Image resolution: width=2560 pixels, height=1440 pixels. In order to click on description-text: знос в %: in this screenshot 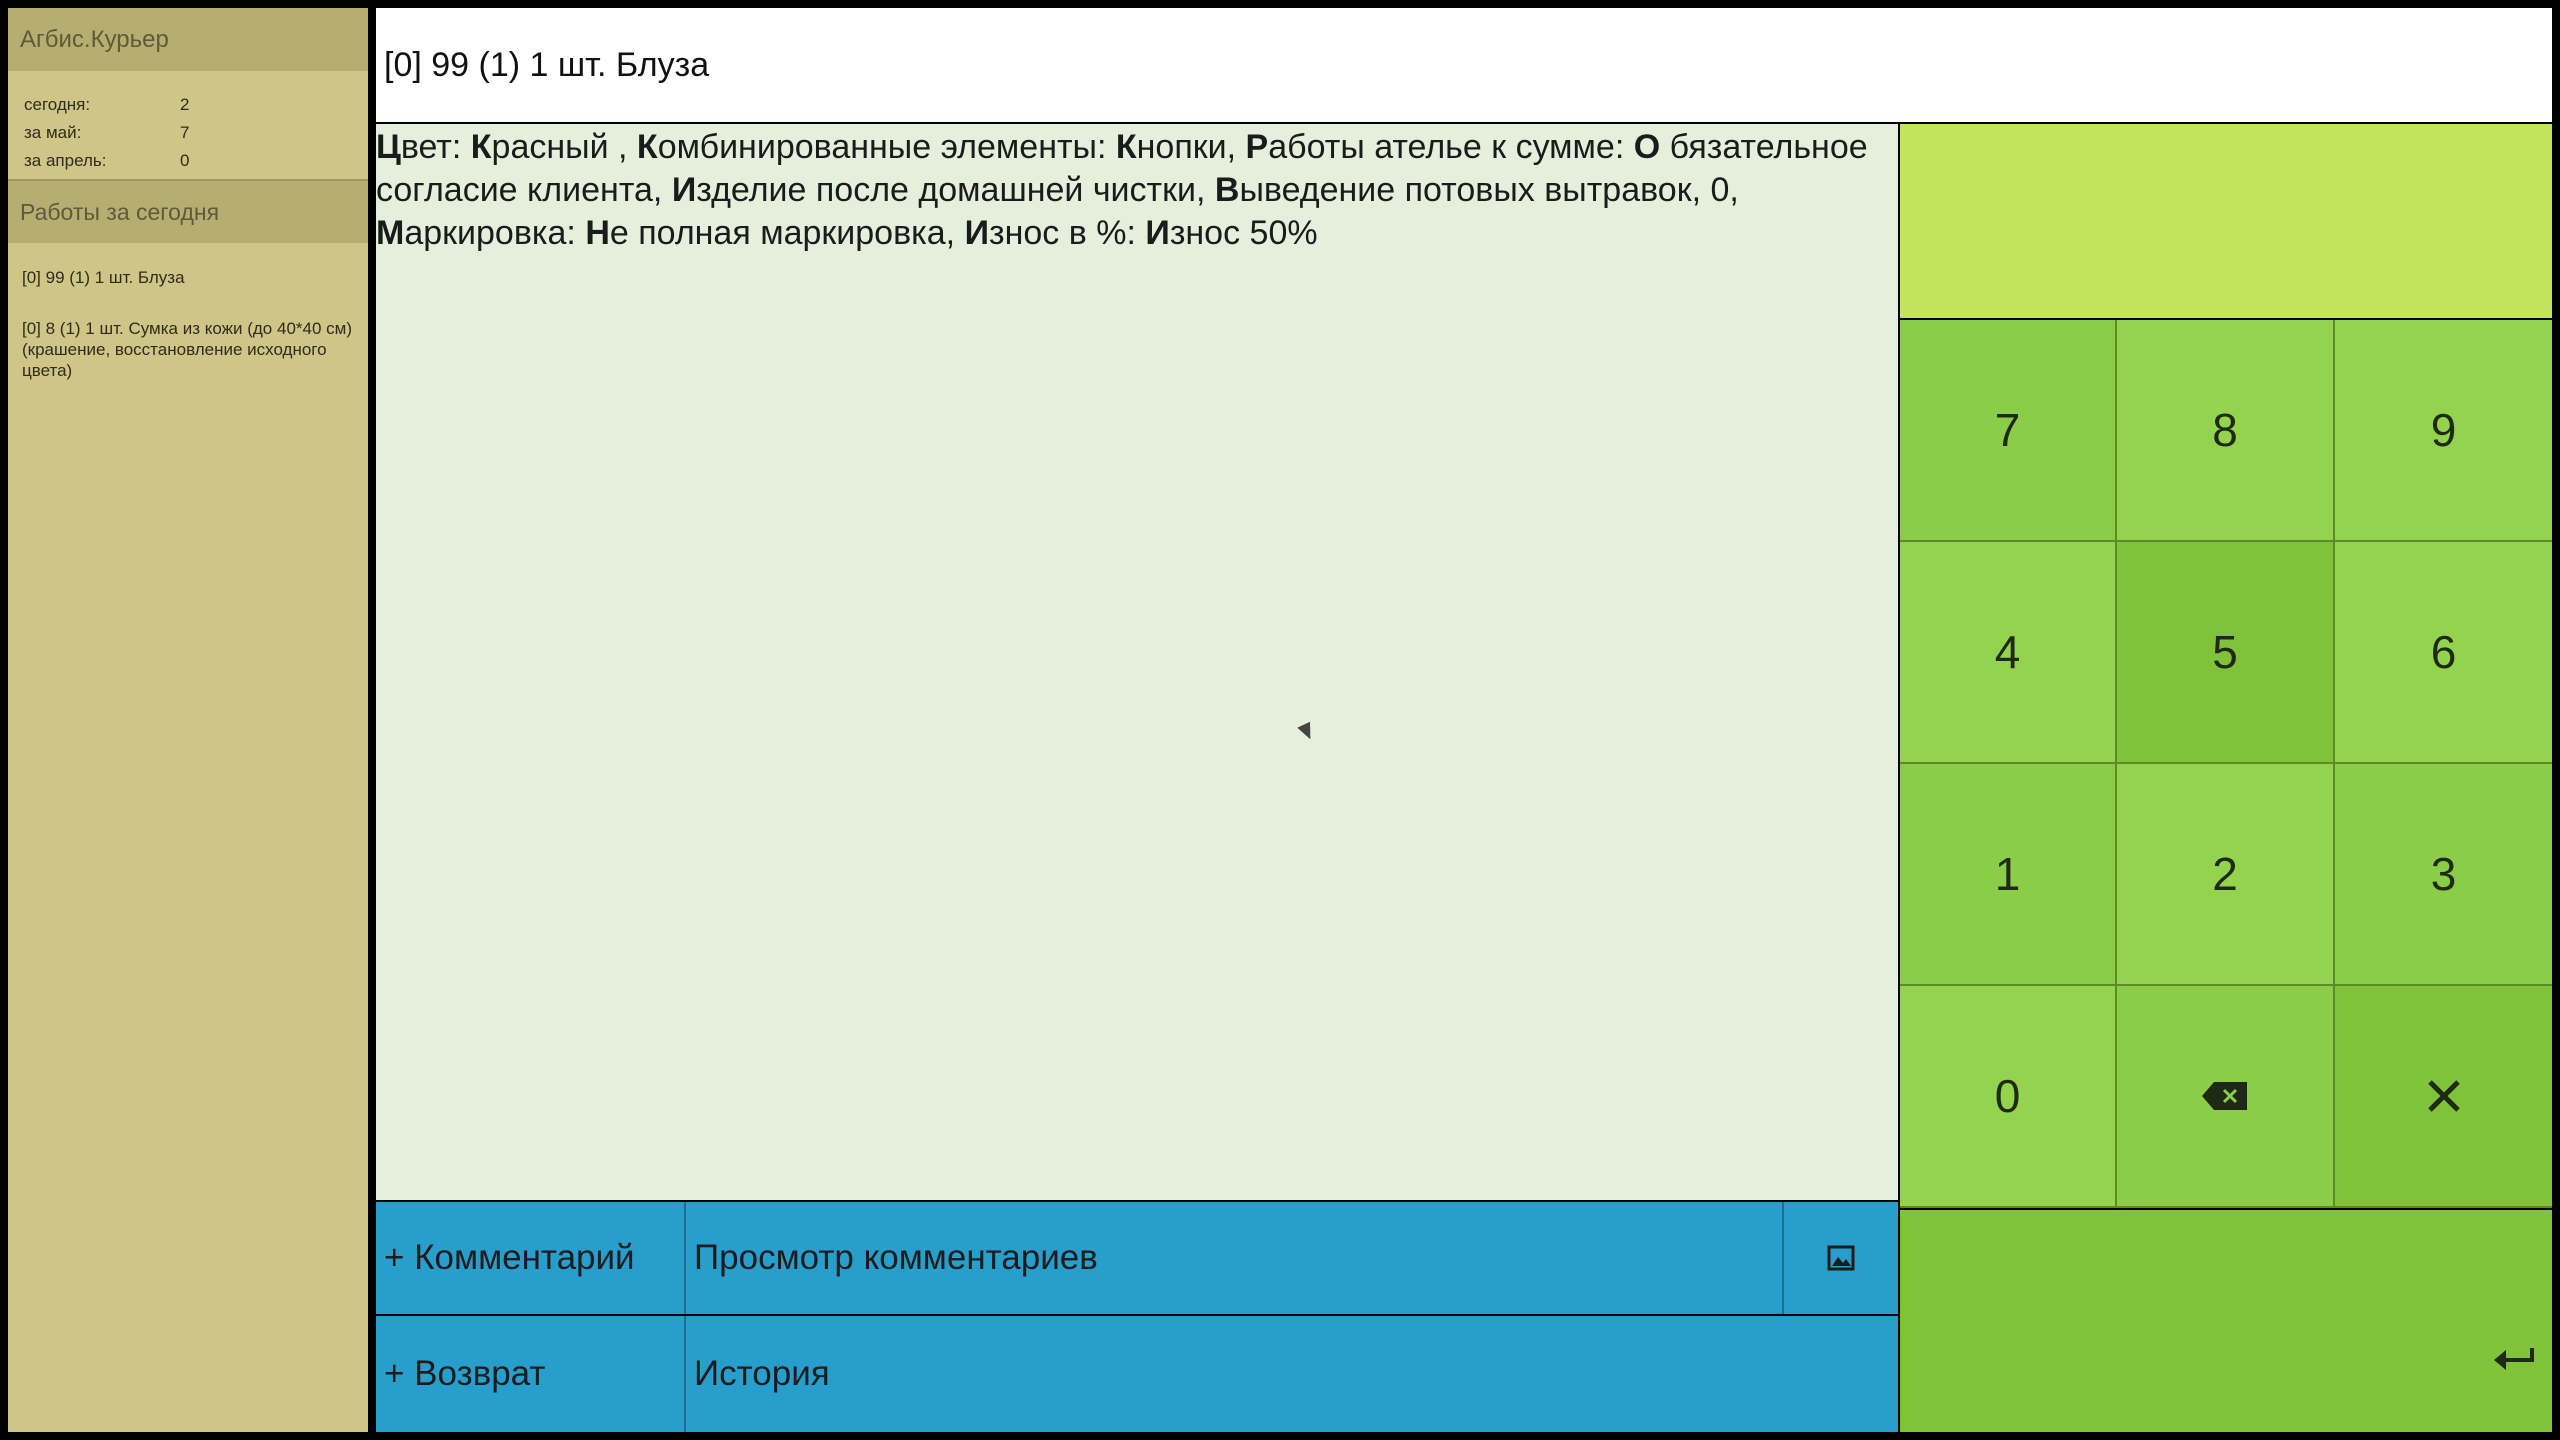, I will do `click(1067, 233)`.